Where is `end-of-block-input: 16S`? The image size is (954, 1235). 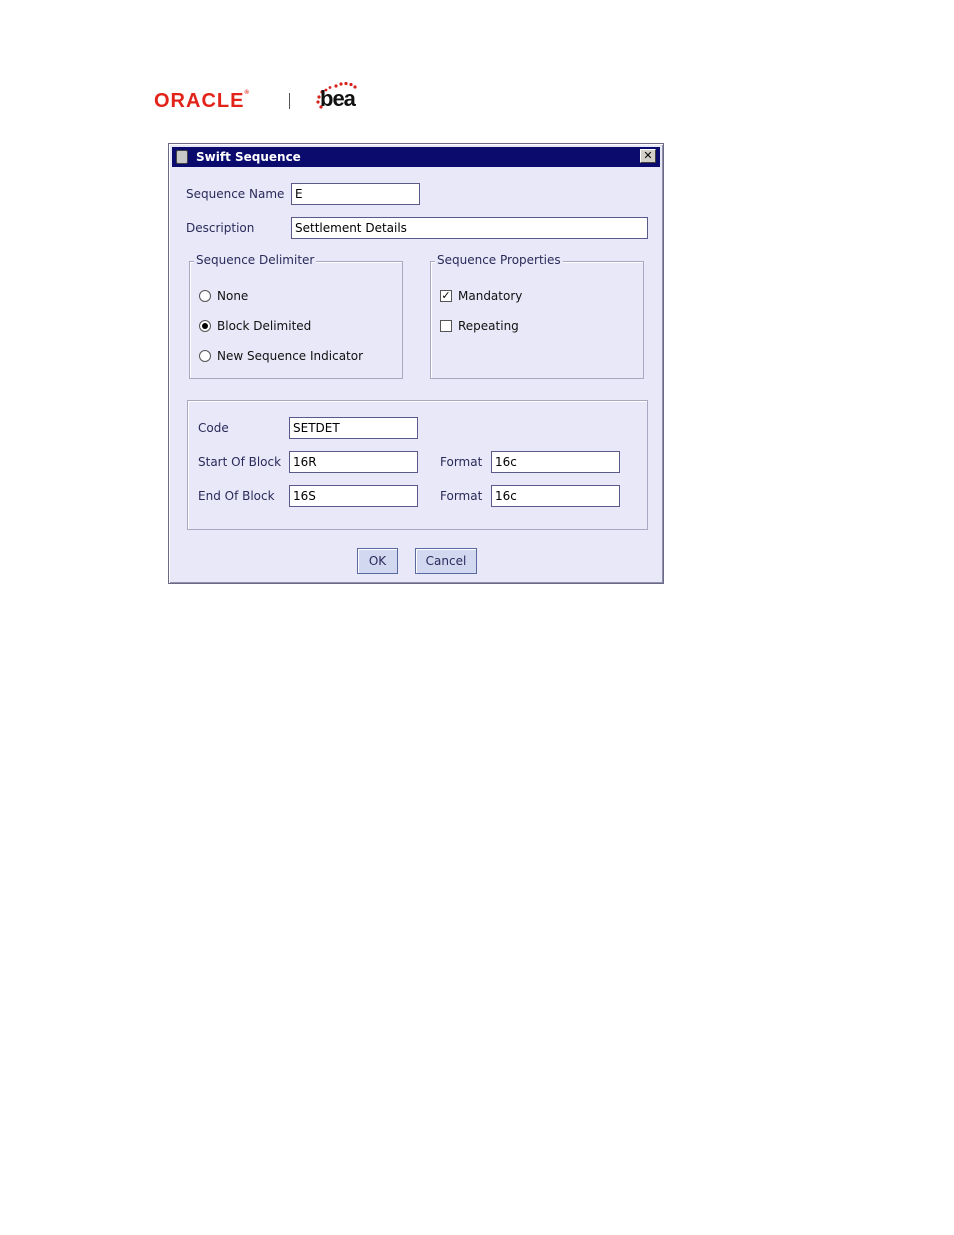
end-of-block-input: 16S is located at coordinates (353, 496).